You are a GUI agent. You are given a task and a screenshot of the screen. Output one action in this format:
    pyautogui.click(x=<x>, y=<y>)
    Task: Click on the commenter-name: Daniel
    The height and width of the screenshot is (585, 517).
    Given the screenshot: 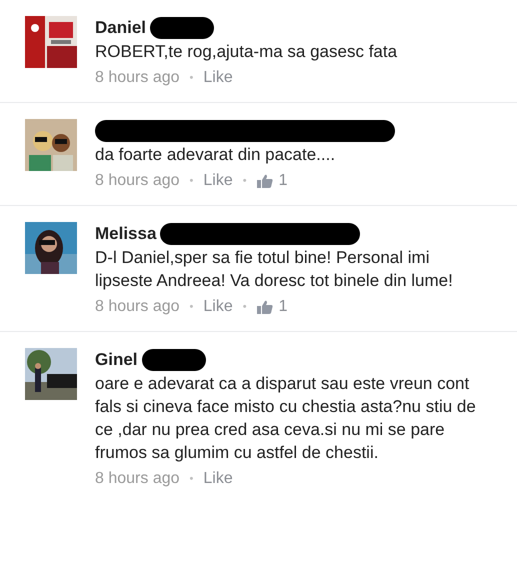 What is the action you would take?
    pyautogui.click(x=120, y=28)
    